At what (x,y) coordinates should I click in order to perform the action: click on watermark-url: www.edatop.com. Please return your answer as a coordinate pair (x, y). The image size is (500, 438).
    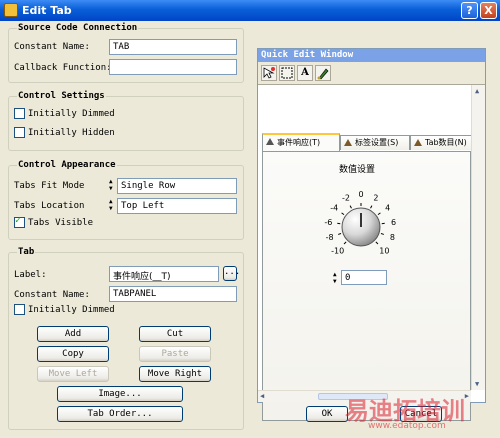
    Looking at the image, I should click on (407, 426).